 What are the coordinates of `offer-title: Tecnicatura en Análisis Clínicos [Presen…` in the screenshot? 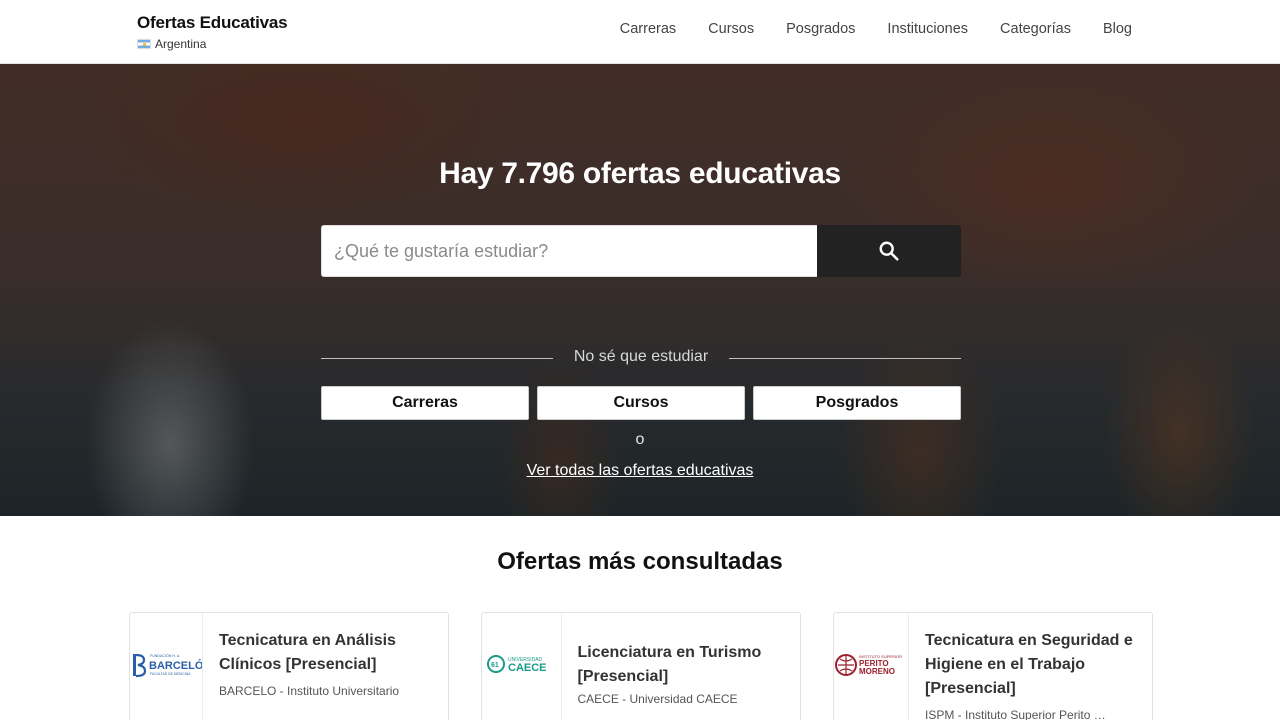 It's located at (326, 653).